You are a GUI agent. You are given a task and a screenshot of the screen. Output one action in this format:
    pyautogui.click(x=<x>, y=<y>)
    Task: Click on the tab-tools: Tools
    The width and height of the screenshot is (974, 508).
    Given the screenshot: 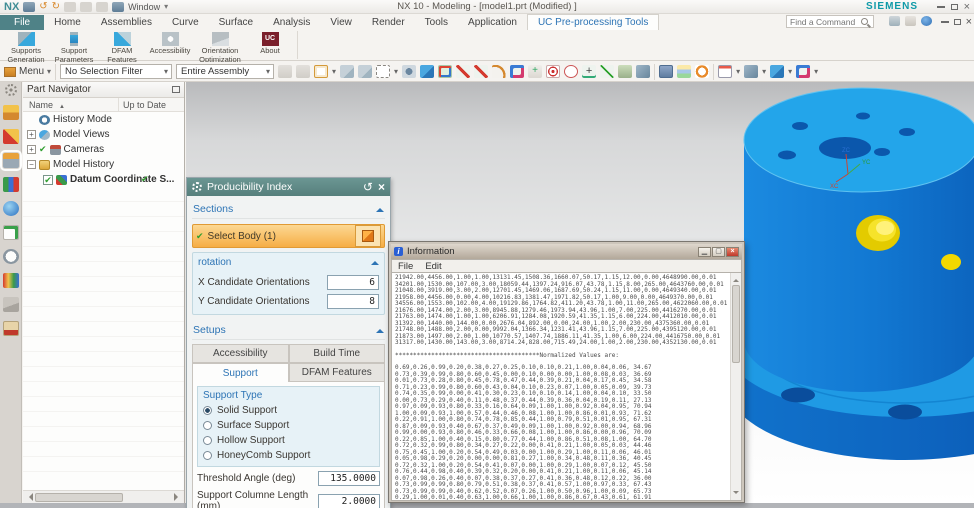 What is the action you would take?
    pyautogui.click(x=436, y=22)
    